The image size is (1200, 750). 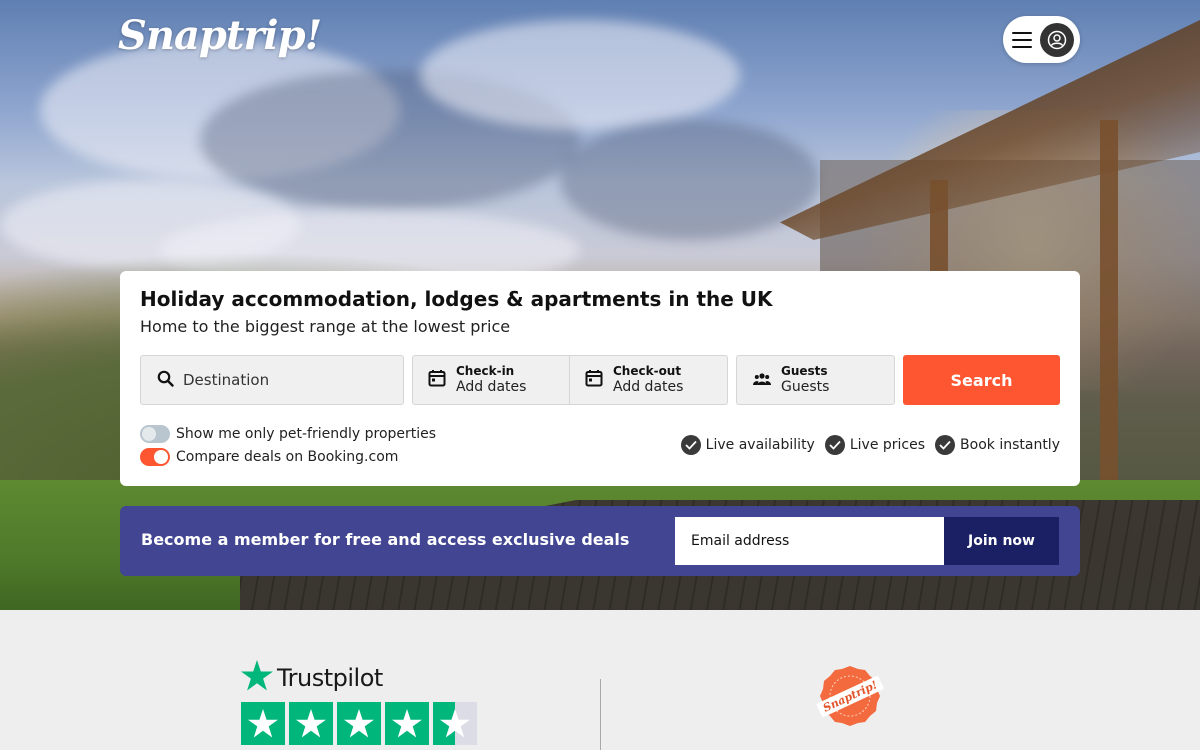 I want to click on pet-friendly-toggle-row: Show me only pet-friendly properties, so click(x=288, y=434).